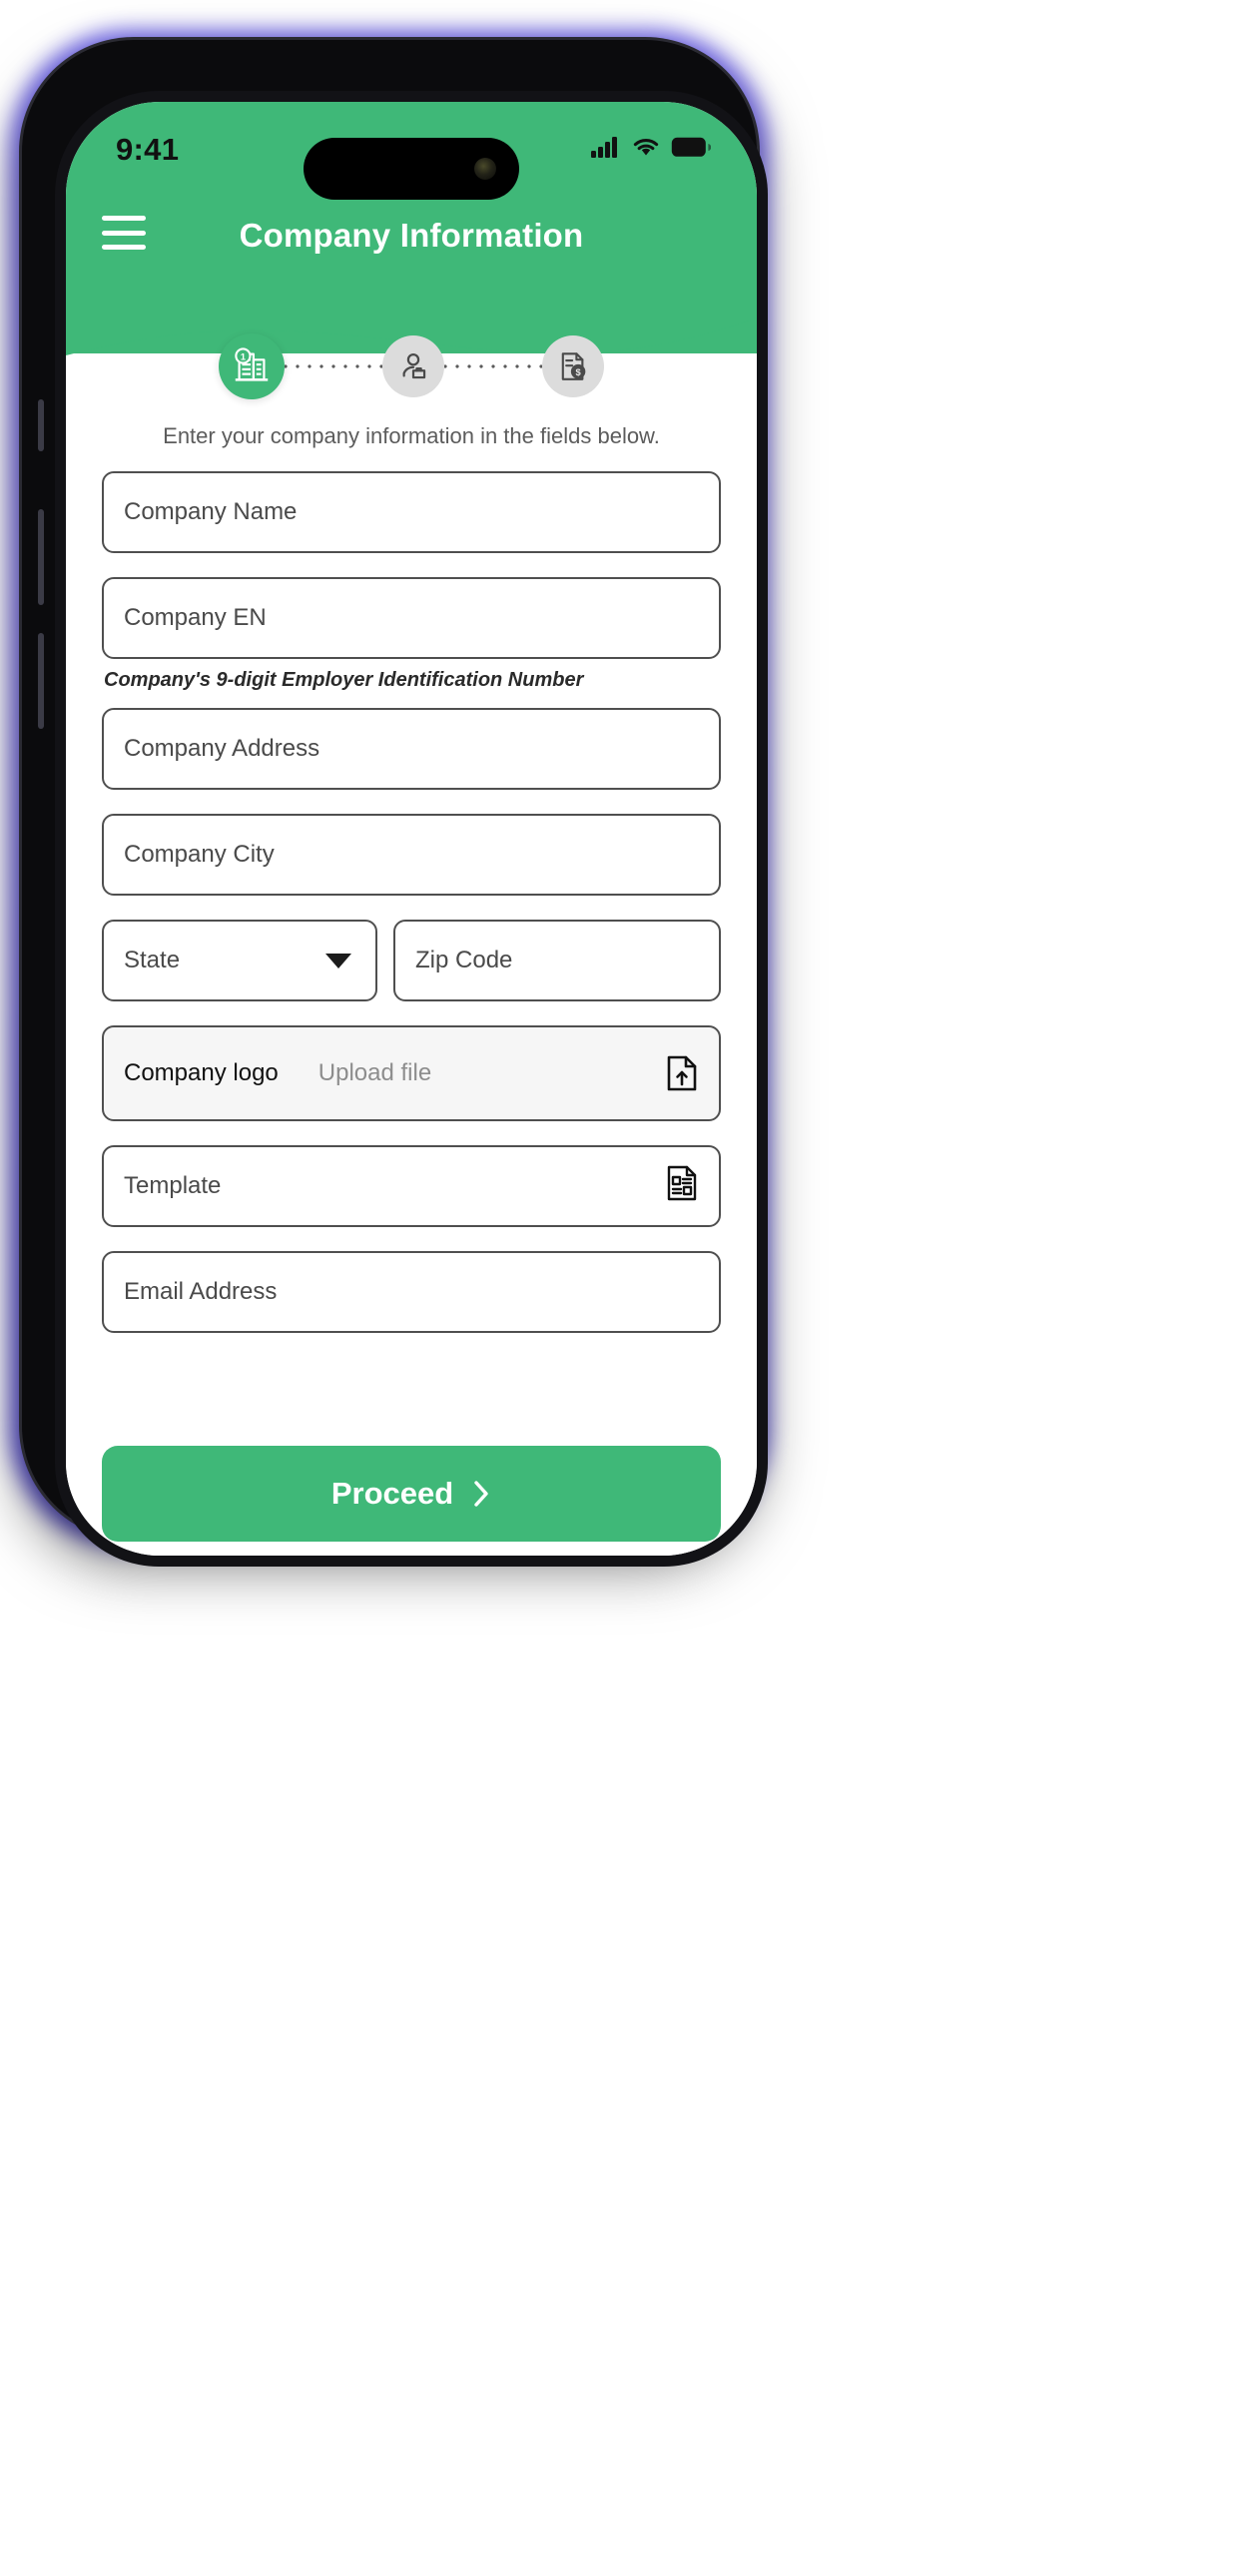 This screenshot has width=1257, height=2576. I want to click on employee-person-icon, so click(414, 365).